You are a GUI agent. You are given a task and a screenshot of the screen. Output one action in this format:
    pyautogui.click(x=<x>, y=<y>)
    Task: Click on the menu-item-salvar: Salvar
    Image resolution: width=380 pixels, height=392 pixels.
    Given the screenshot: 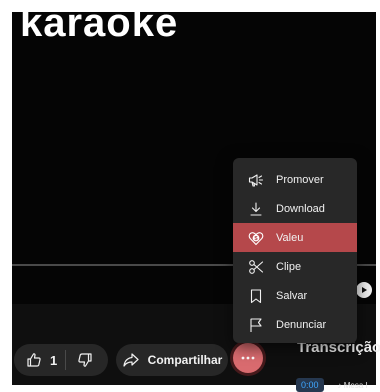 What is the action you would take?
    pyautogui.click(x=295, y=295)
    